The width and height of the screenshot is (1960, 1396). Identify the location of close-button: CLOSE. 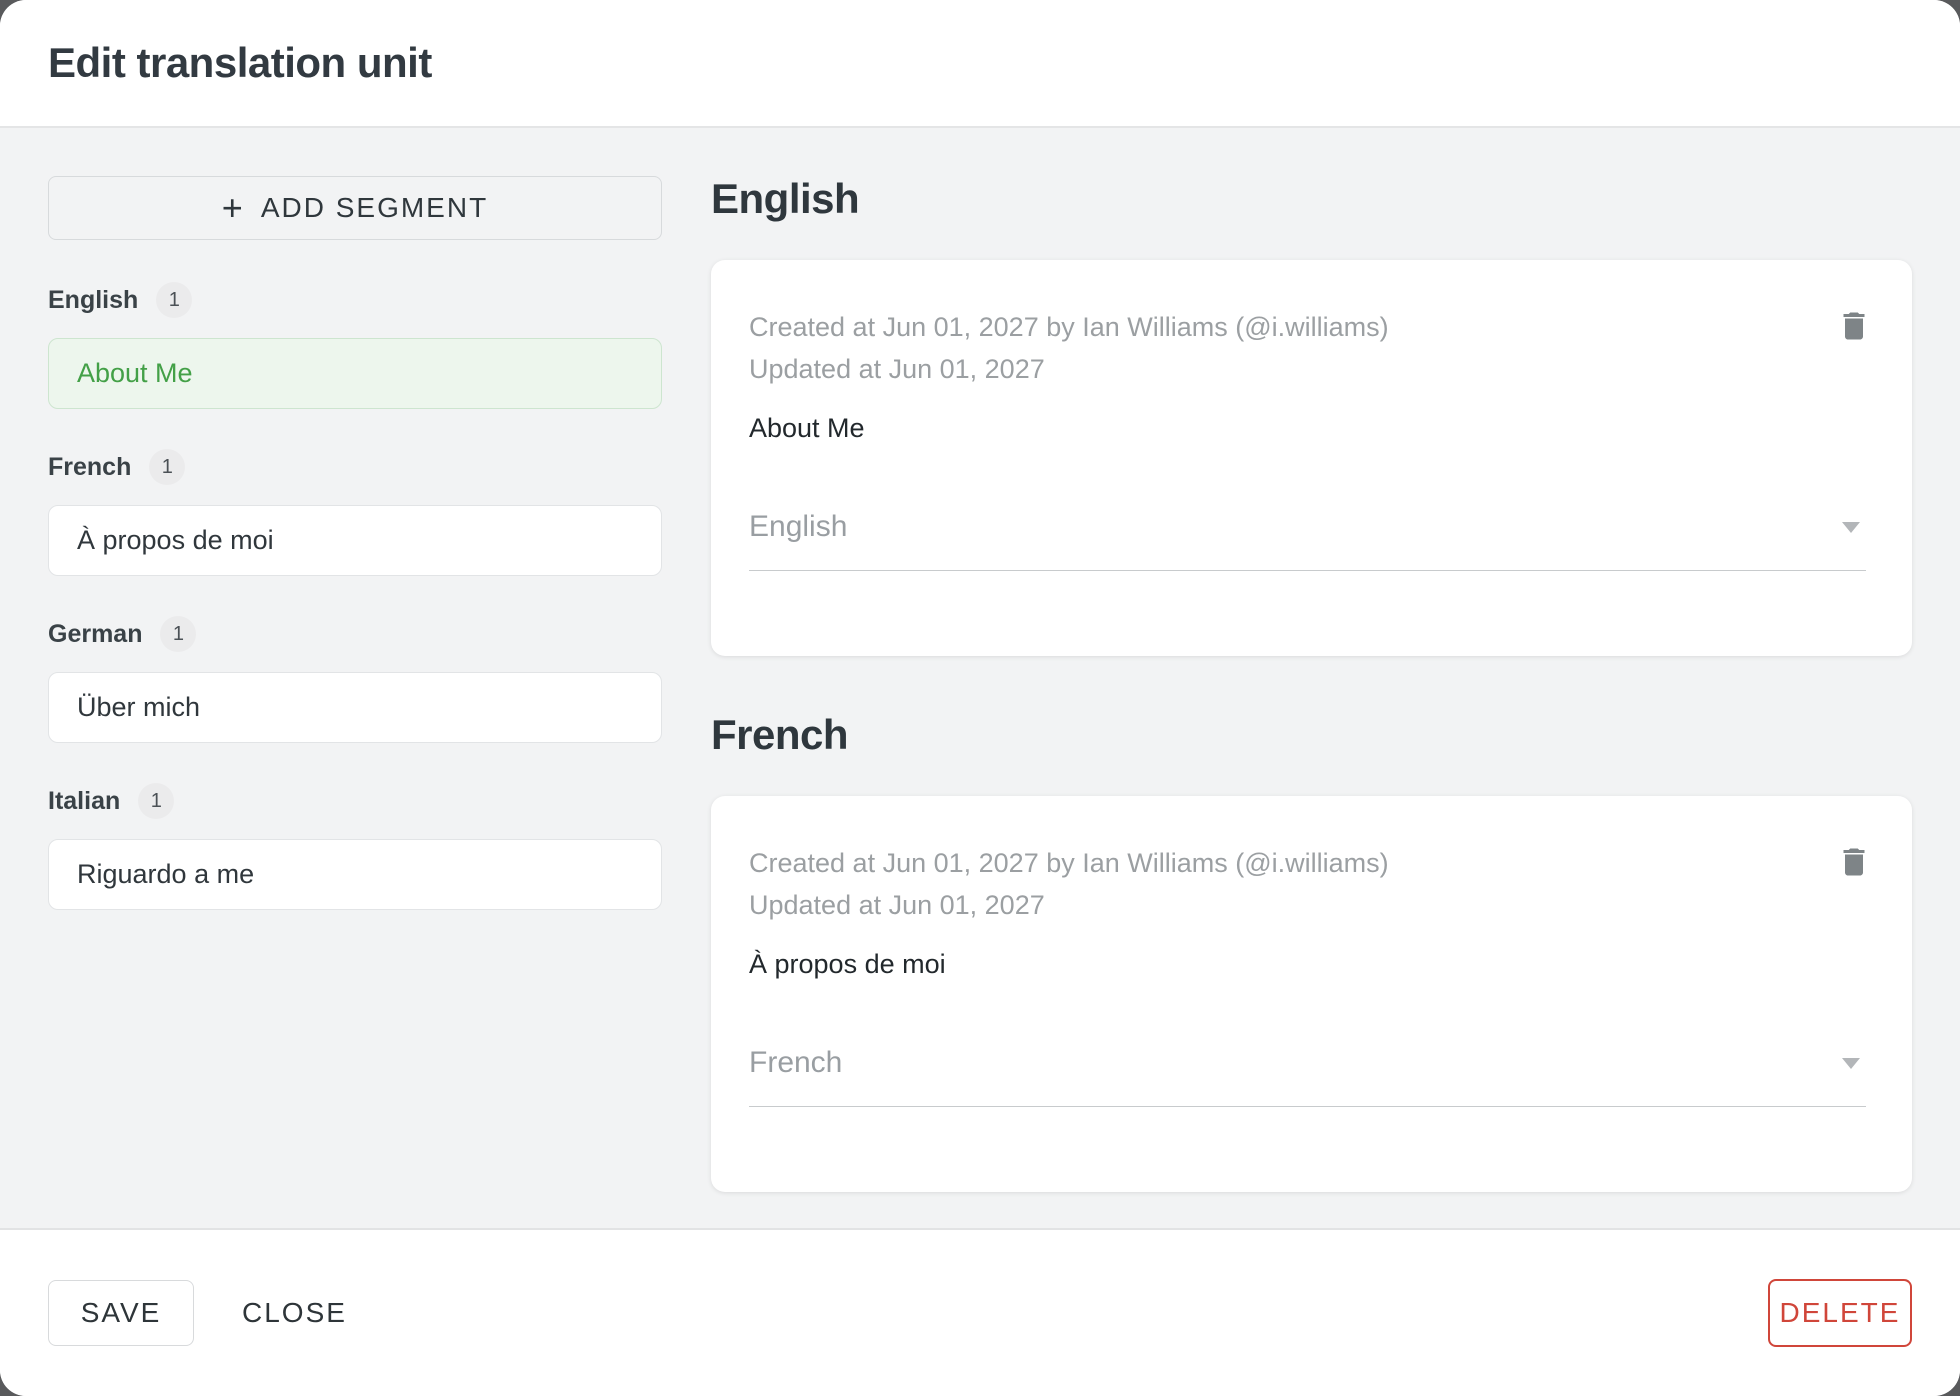
(294, 1313).